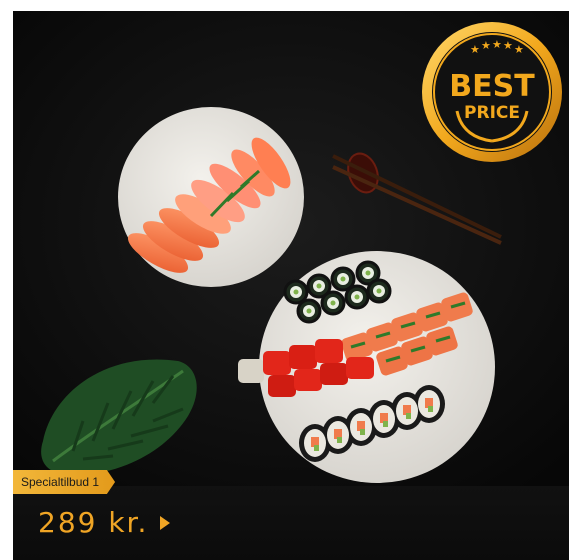 Image resolution: width=582 pixels, height=560 pixels. Describe the element at coordinates (93, 522) in the screenshot. I see `price-label: 289 kr.` at that location.